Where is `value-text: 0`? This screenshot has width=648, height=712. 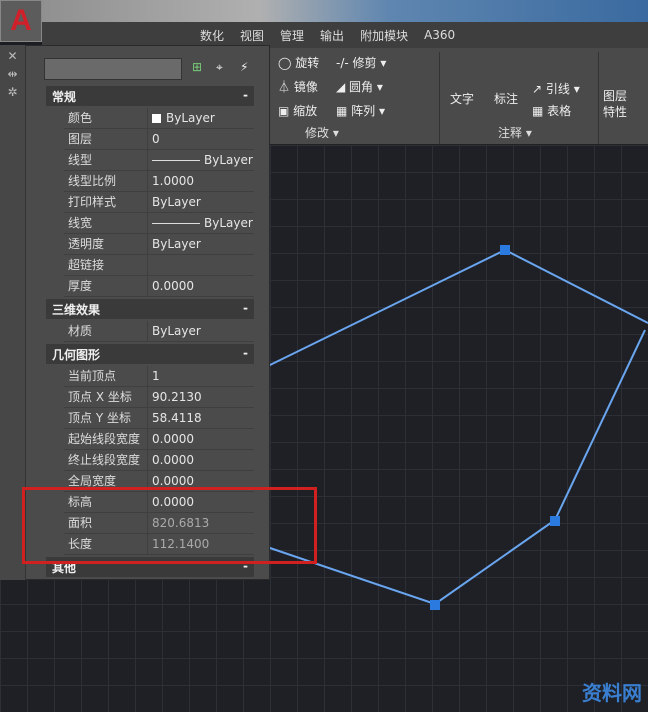
value-text: 0 is located at coordinates (156, 139).